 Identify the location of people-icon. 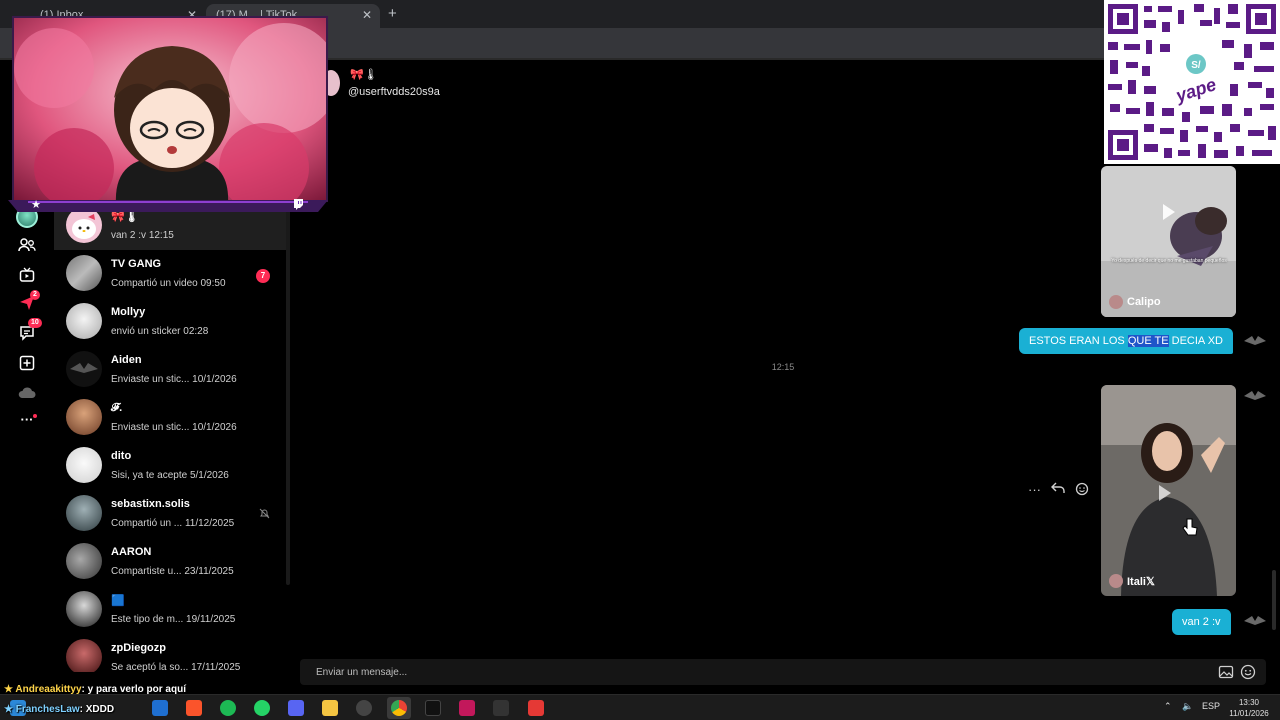
(27, 245).